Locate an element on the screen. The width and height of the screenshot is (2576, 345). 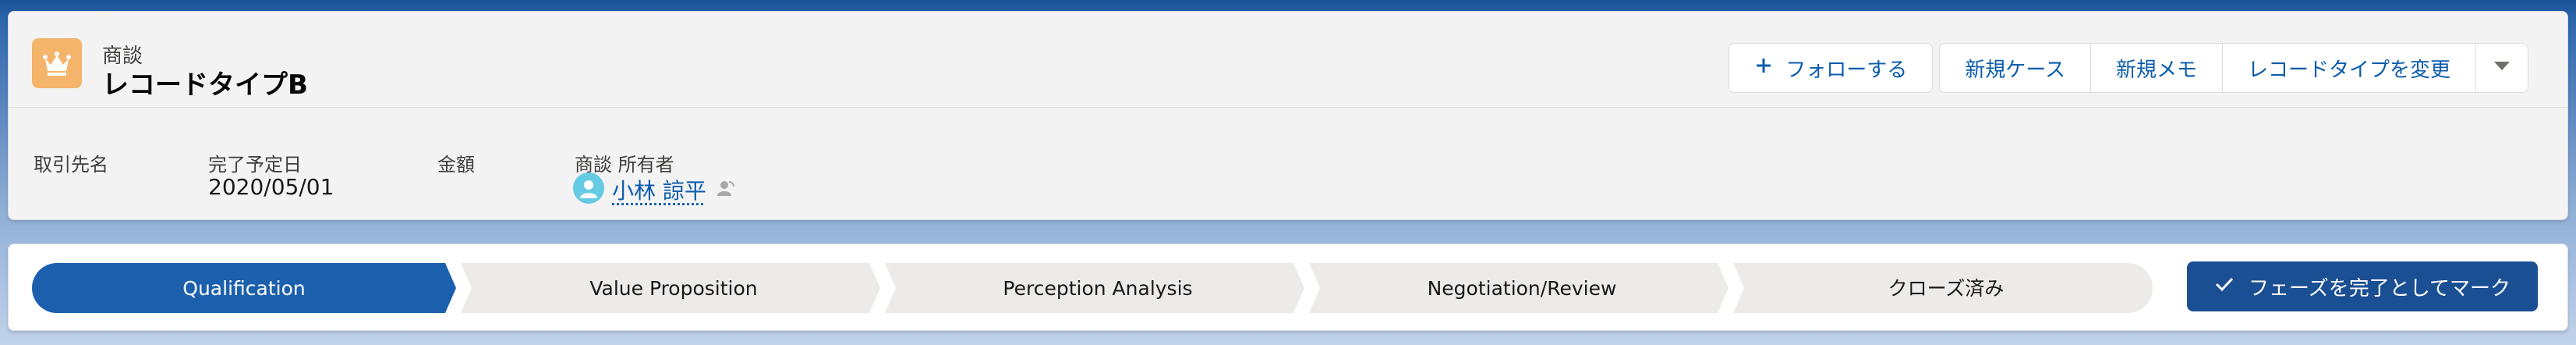
path-stage: Qualification is located at coordinates (244, 288).